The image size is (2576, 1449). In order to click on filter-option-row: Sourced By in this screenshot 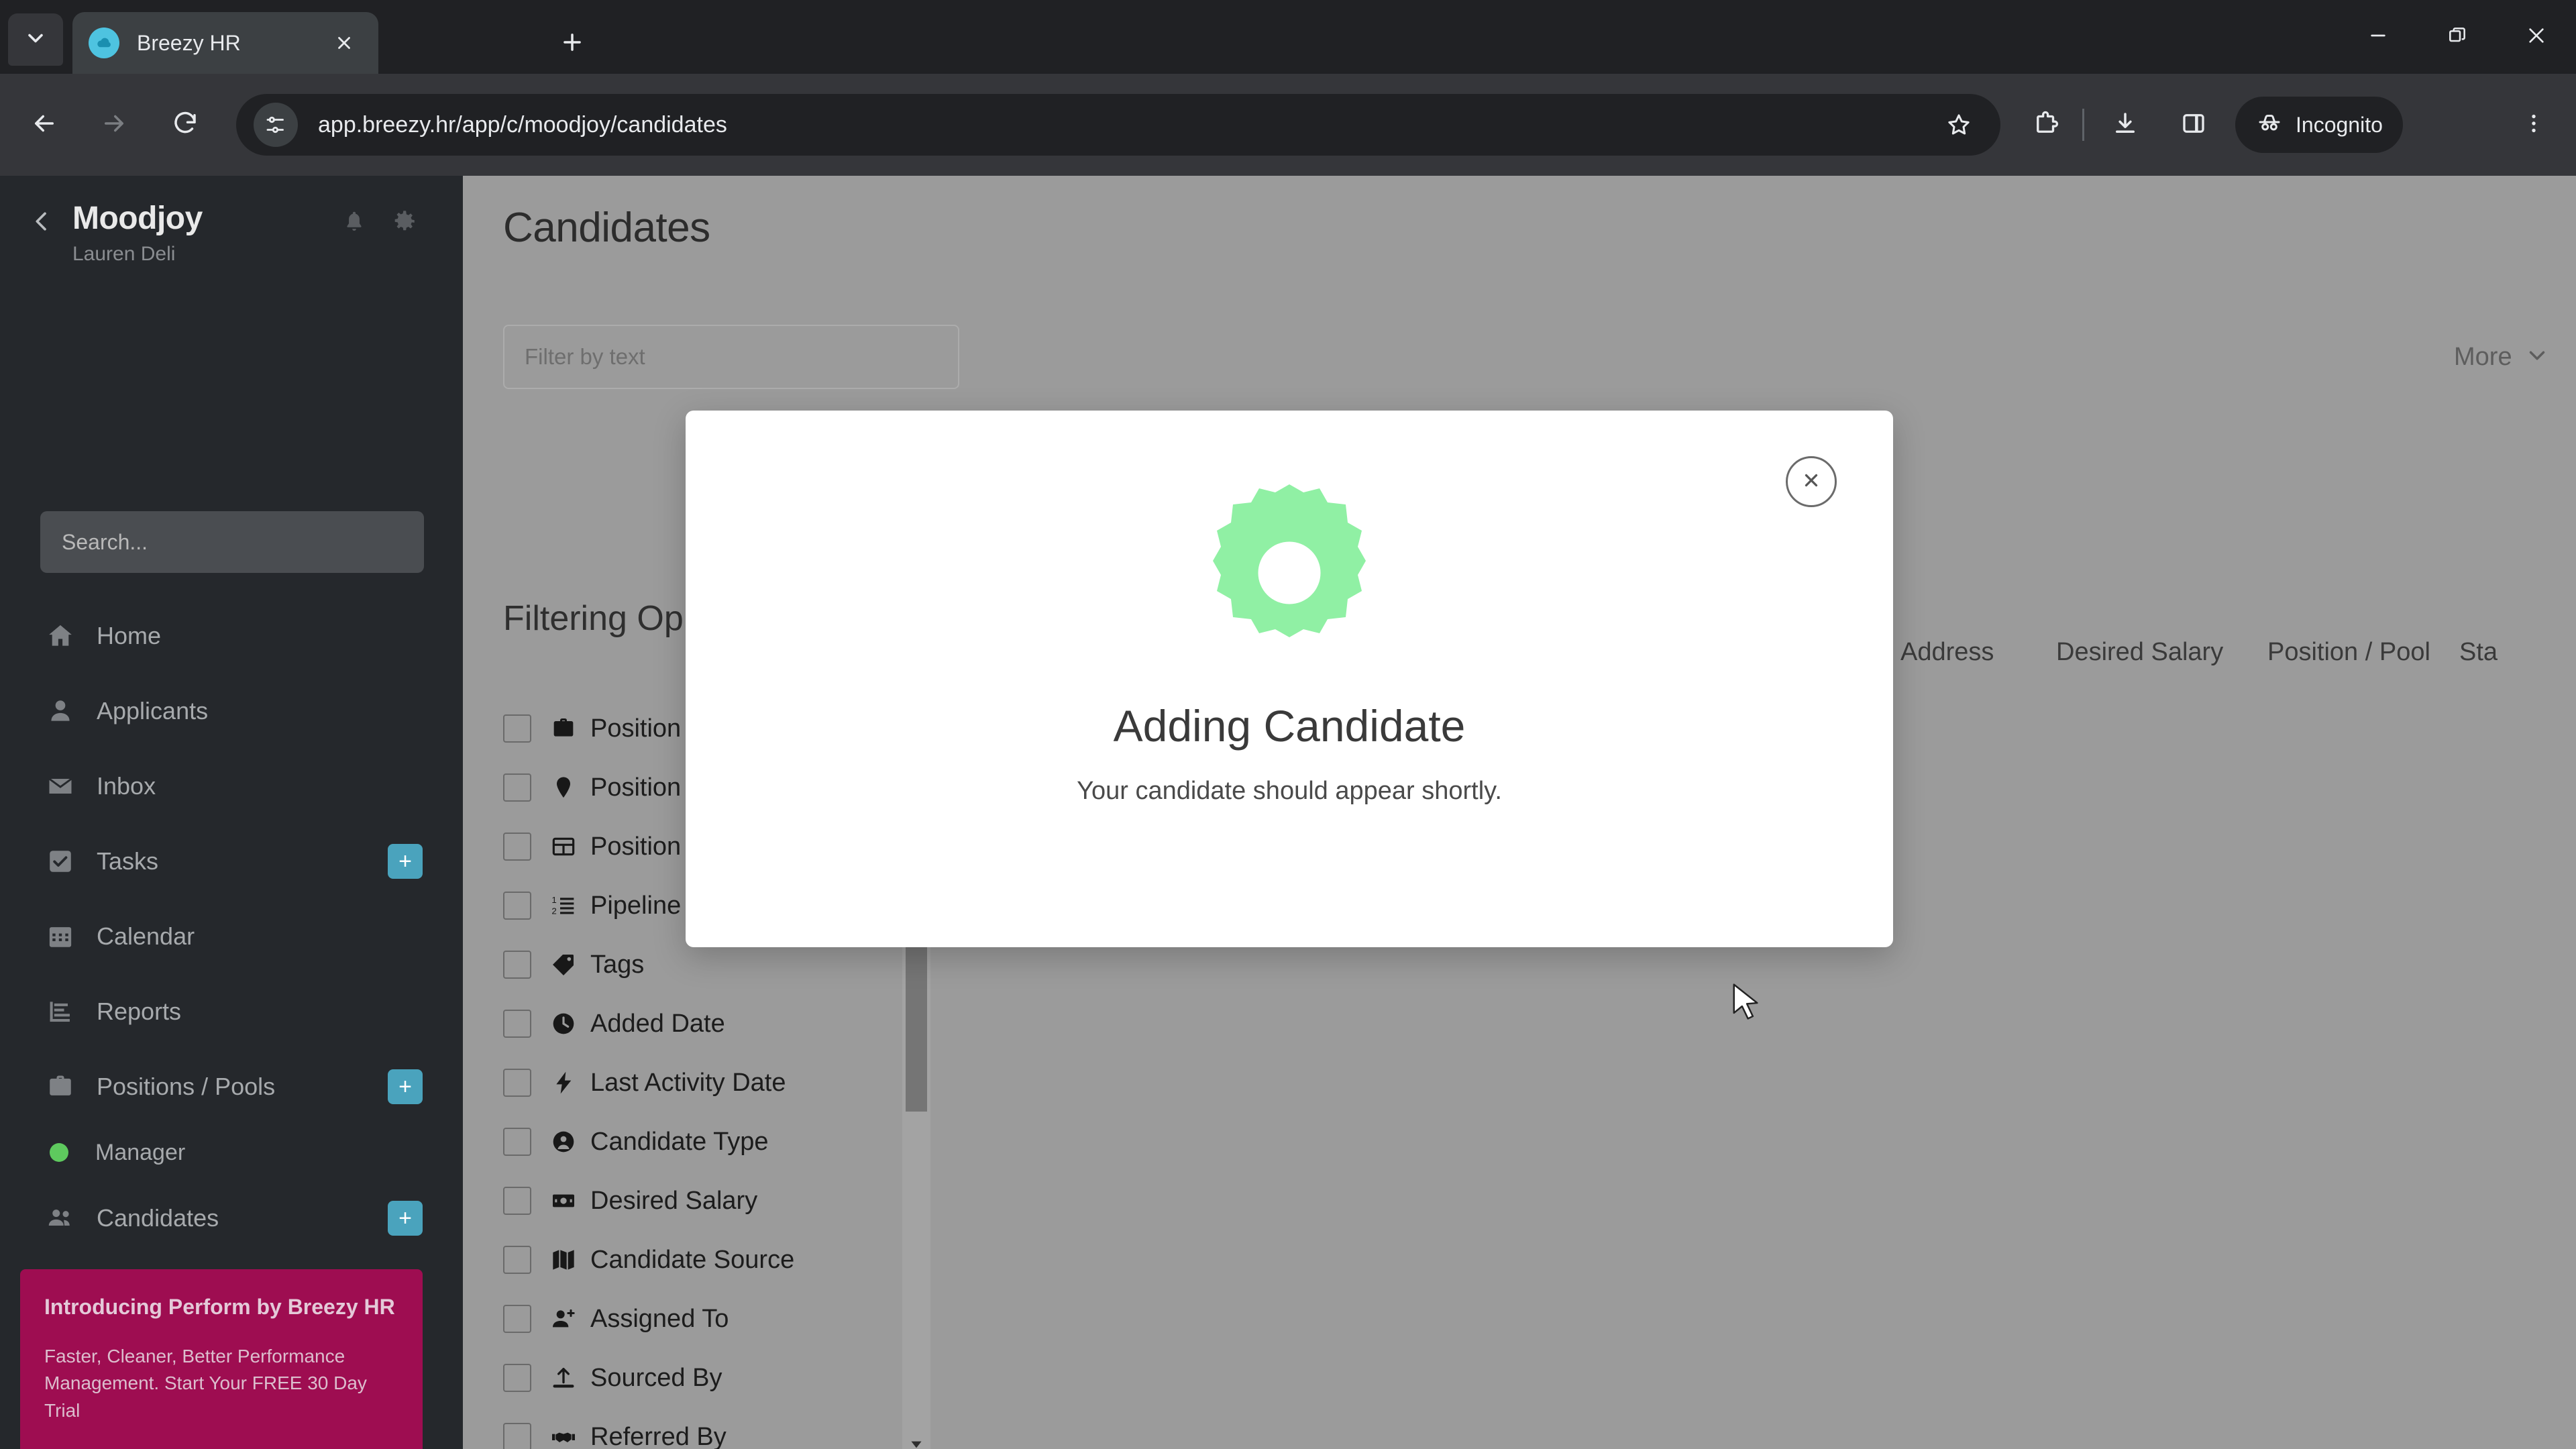, I will do `click(711, 1377)`.